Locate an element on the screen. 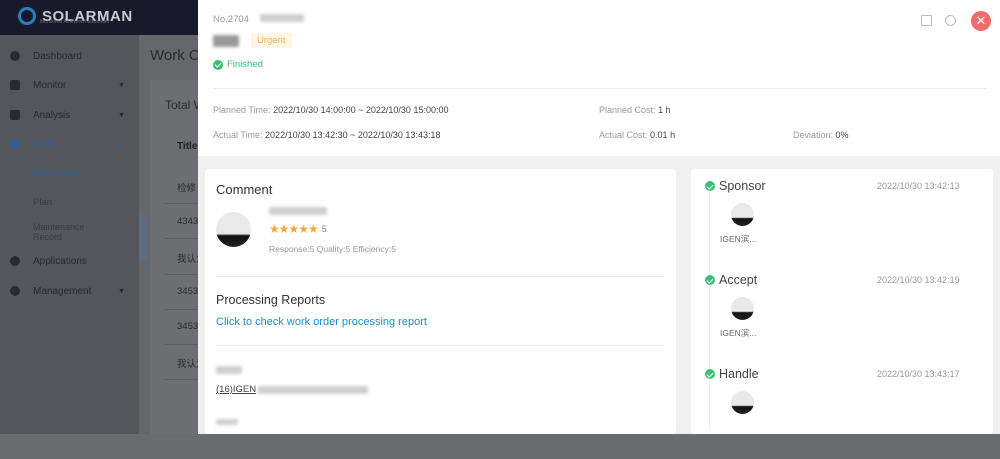  status-text: Finished is located at coordinates (245, 64).